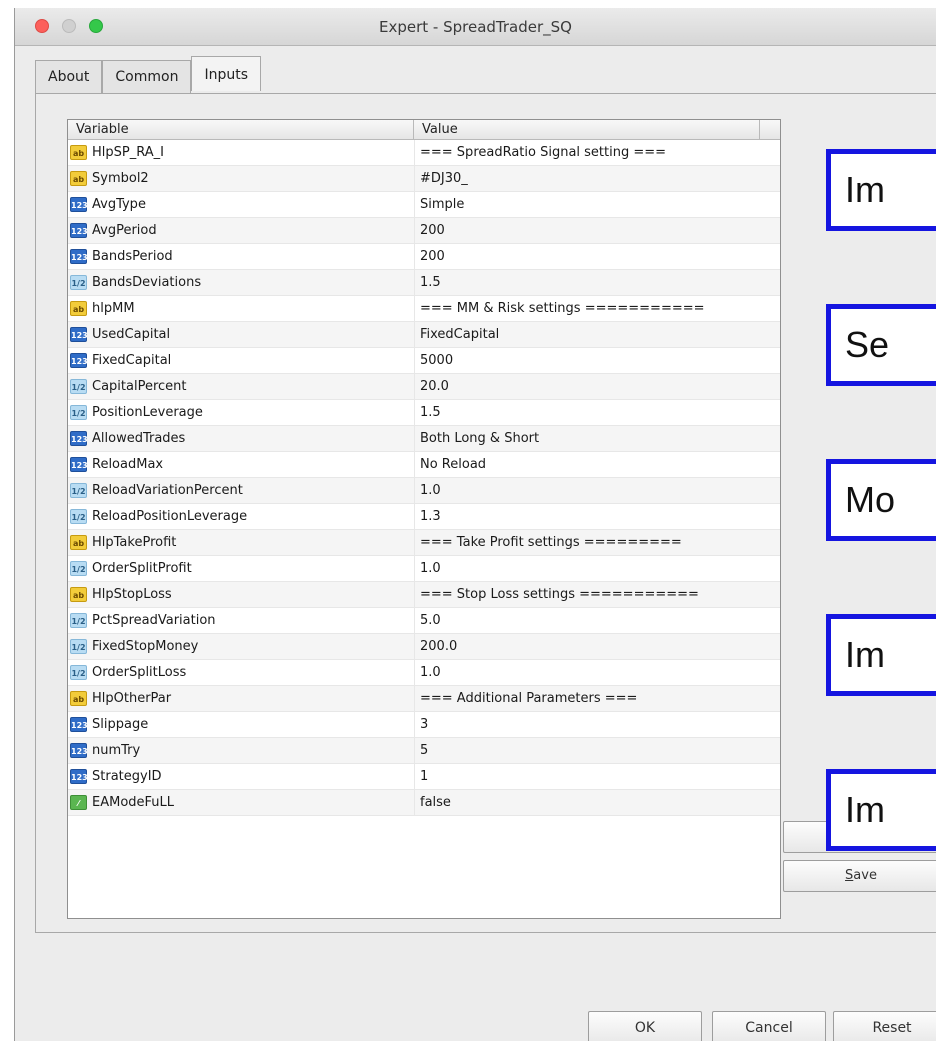  Describe the element at coordinates (587, 438) in the screenshot. I see `value-cell: Both Long & Short` at that location.